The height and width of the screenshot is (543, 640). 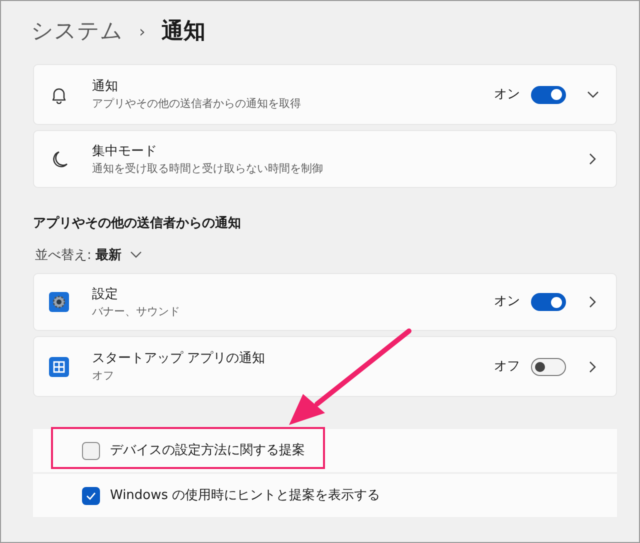 What do you see at coordinates (105, 295) in the screenshot?
I see `setting-title: 設定` at bounding box center [105, 295].